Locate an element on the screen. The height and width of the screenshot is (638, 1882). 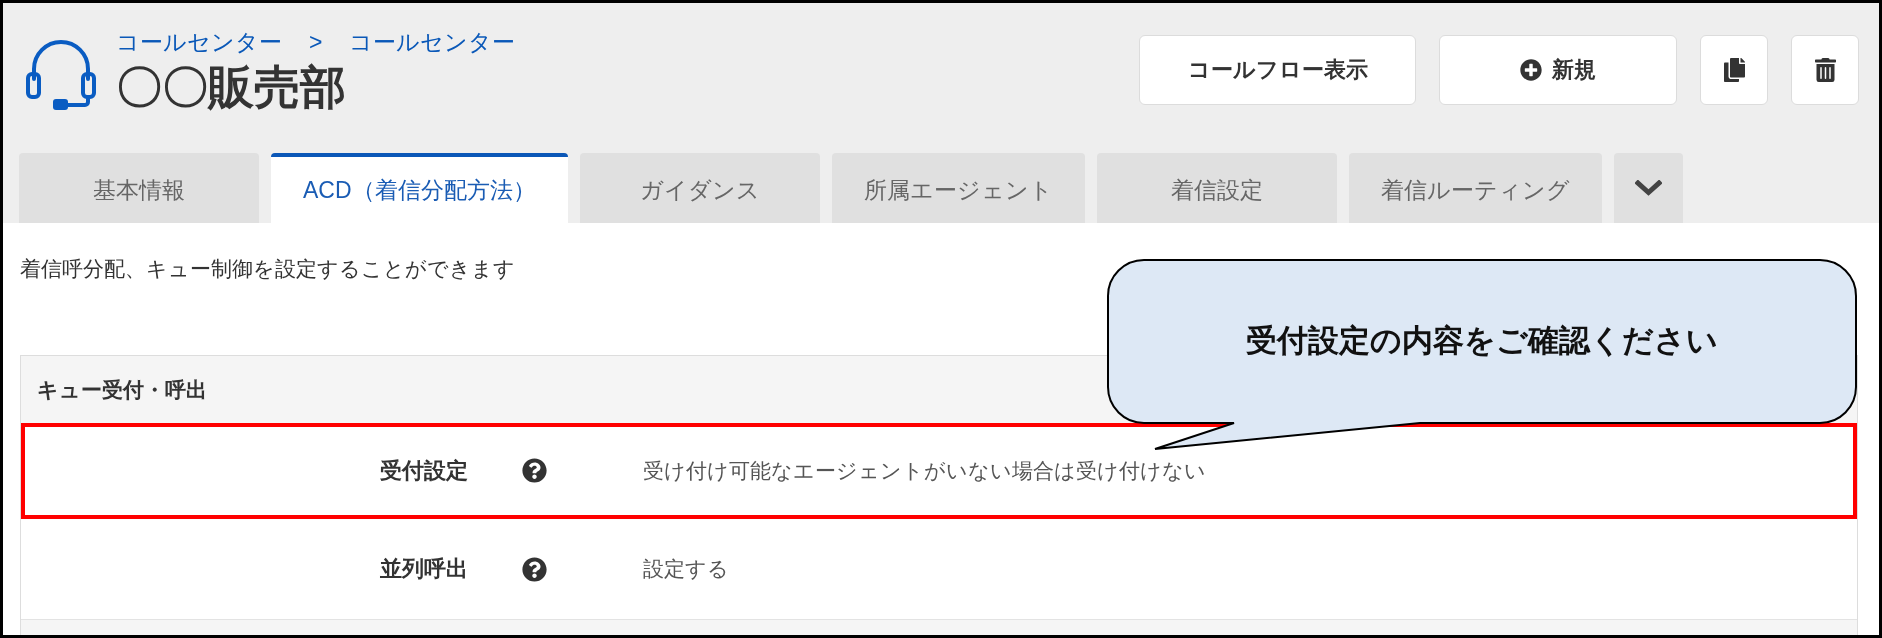
delete-button is located at coordinates (1825, 70).